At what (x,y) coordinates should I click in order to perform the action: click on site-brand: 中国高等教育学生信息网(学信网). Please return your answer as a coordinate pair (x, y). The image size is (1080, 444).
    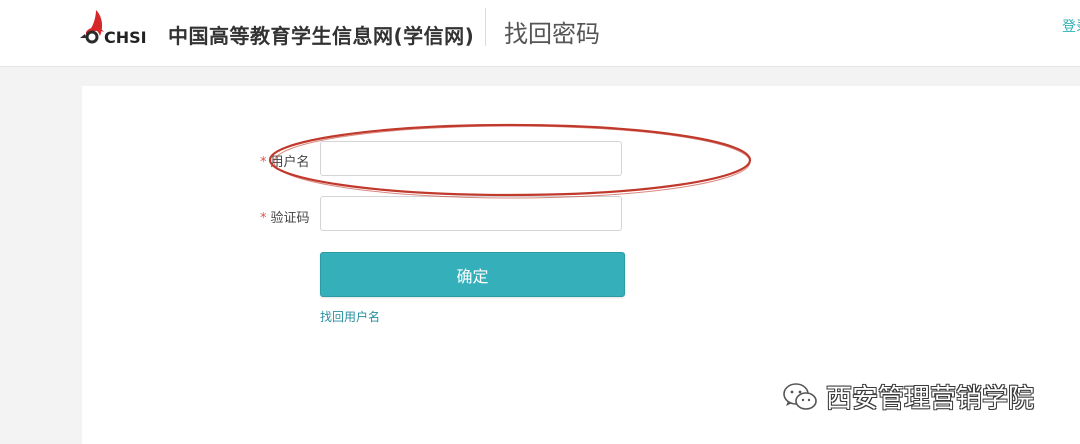
    Looking at the image, I should click on (321, 34).